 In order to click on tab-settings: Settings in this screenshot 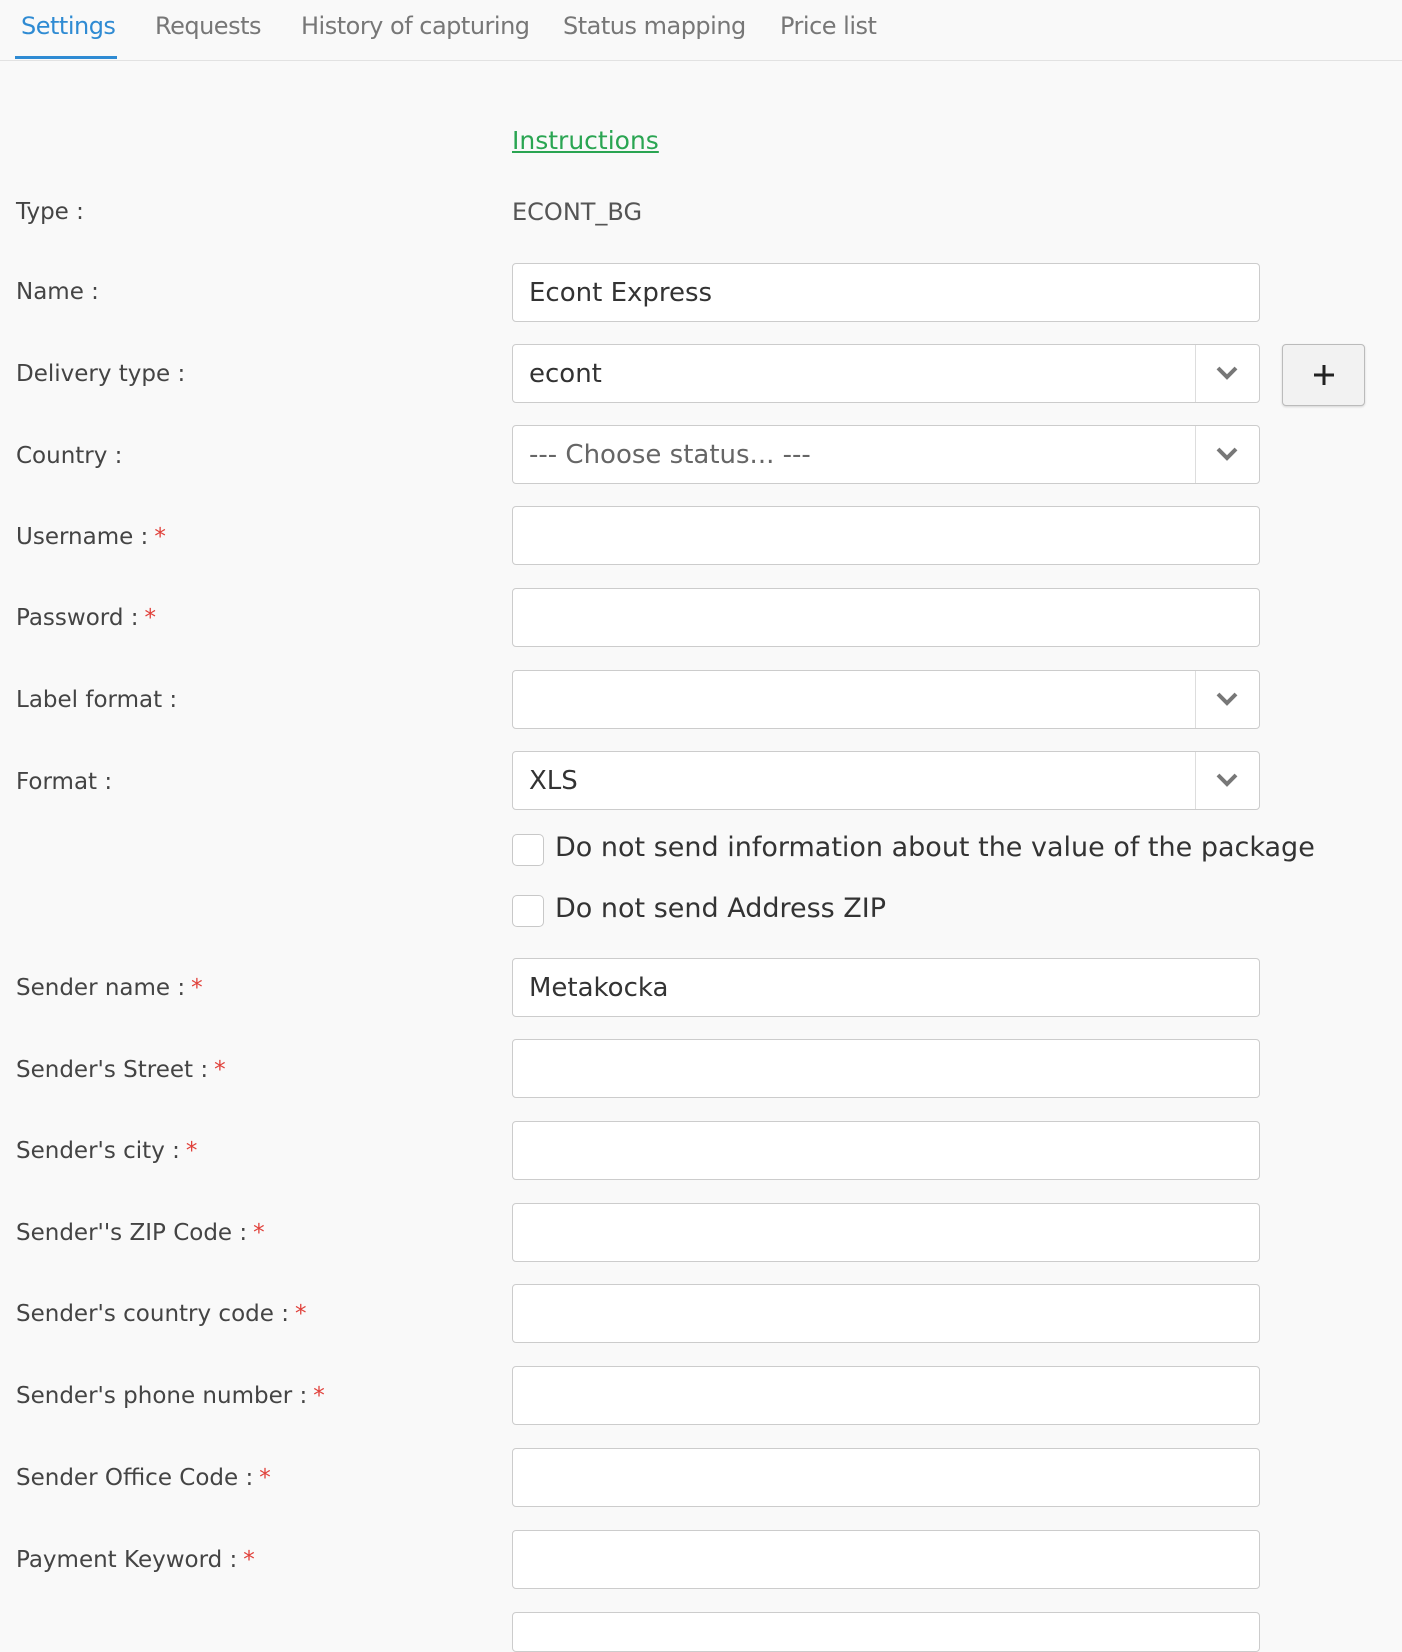, I will do `click(68, 26)`.